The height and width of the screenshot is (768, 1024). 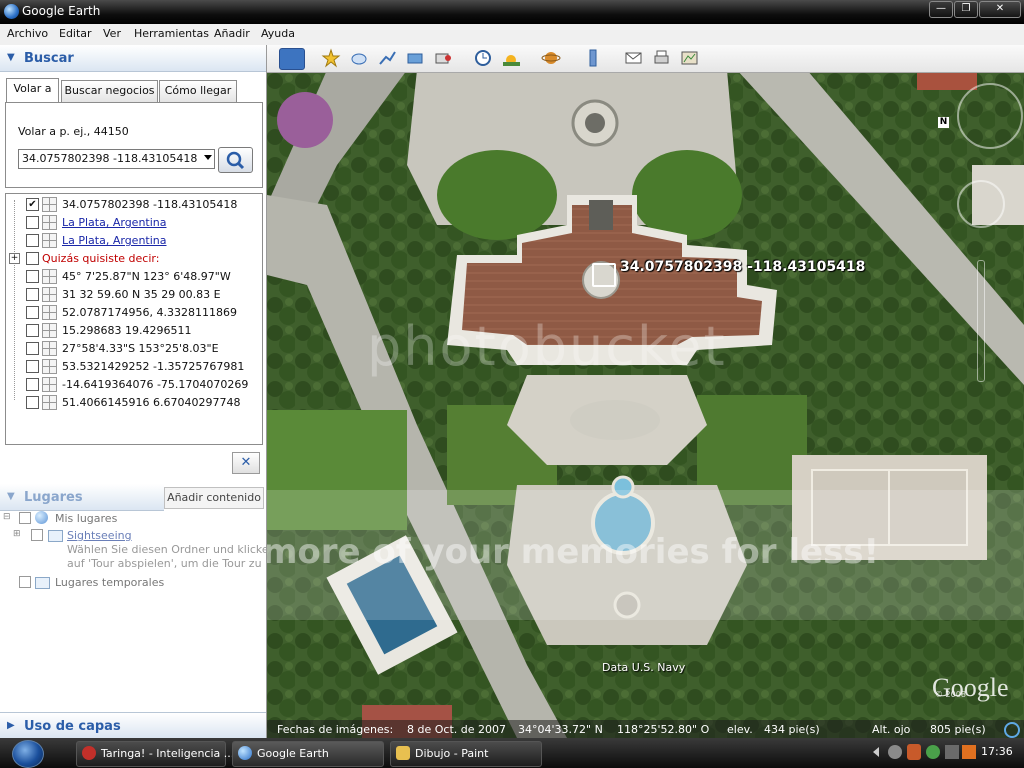 What do you see at coordinates (99, 535) in the screenshot?
I see `sightseeing-link: Sightseeing` at bounding box center [99, 535].